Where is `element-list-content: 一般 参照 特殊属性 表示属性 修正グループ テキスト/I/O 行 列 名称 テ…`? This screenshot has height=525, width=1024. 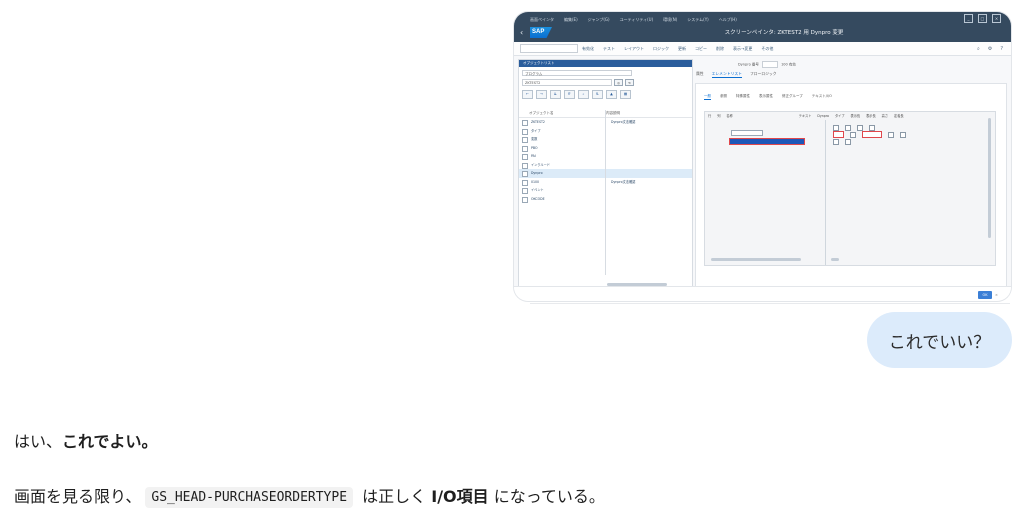
element-list-content: 一般 参照 特殊属性 表示属性 修正グループ テキスト/I/O 行 列 名称 テ… is located at coordinates (851, 186).